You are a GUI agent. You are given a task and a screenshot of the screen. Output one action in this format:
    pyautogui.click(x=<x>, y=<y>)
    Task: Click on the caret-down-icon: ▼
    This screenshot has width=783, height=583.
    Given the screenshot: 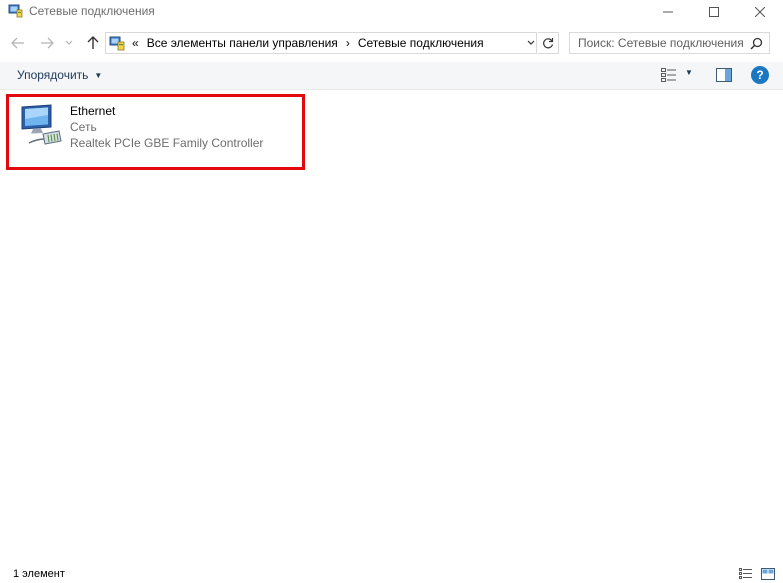 What is the action you would take?
    pyautogui.click(x=98, y=75)
    